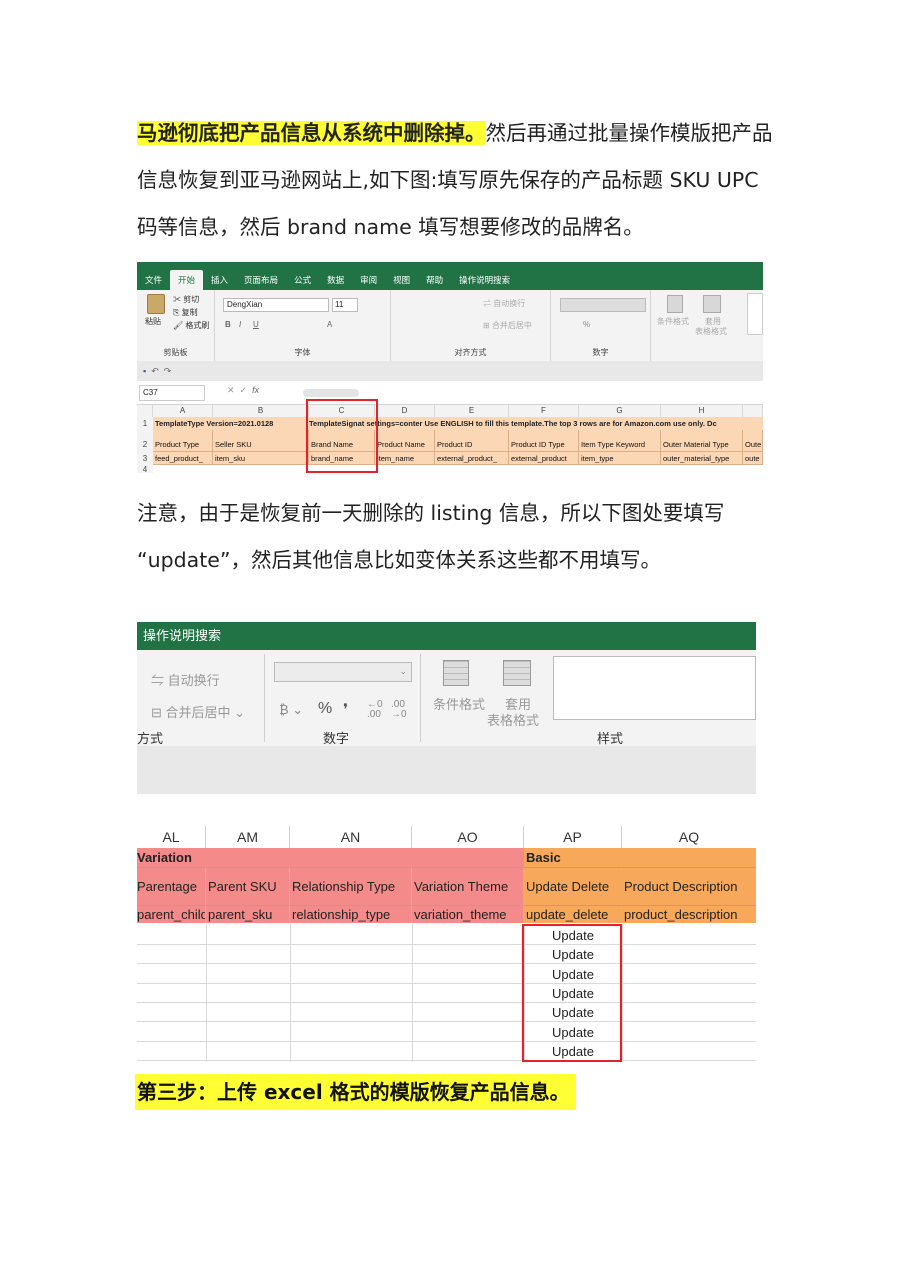  I want to click on field-cell: external_product_, so click(472, 458).